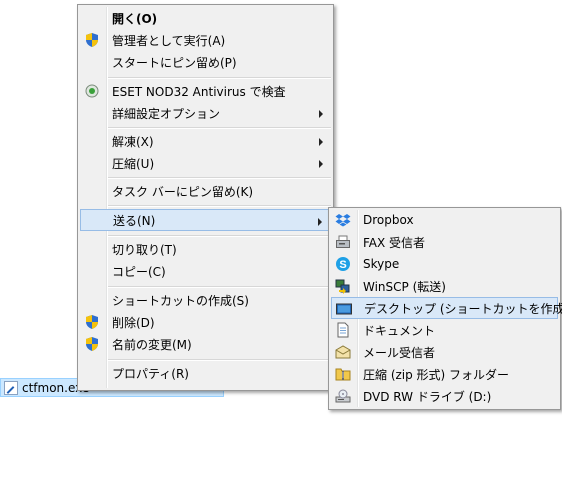 Image resolution: width=562 pixels, height=481 pixels. I want to click on menu-item-create-shortcut: ショートカットの作成(S), so click(205, 300).